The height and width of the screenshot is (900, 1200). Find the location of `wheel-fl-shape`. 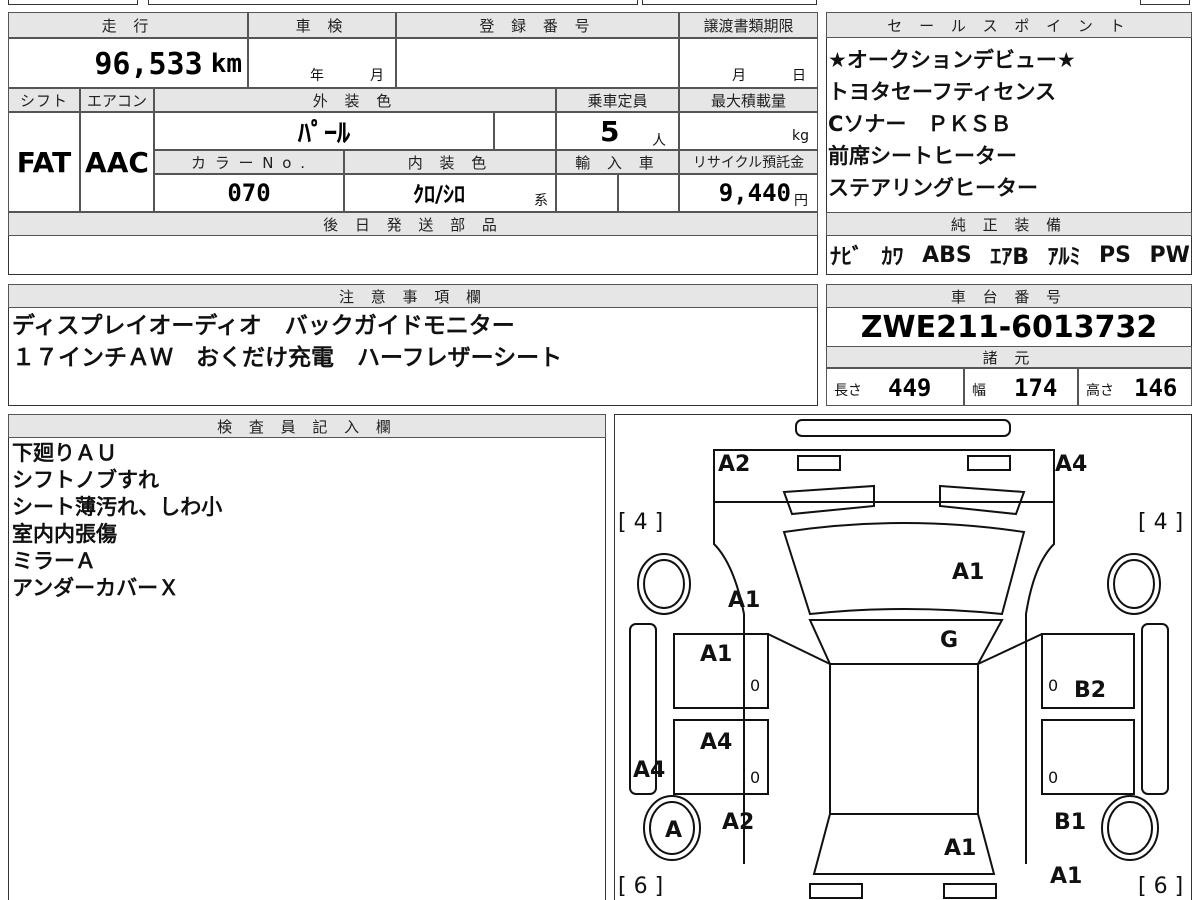

wheel-fl-shape is located at coordinates (664, 584).